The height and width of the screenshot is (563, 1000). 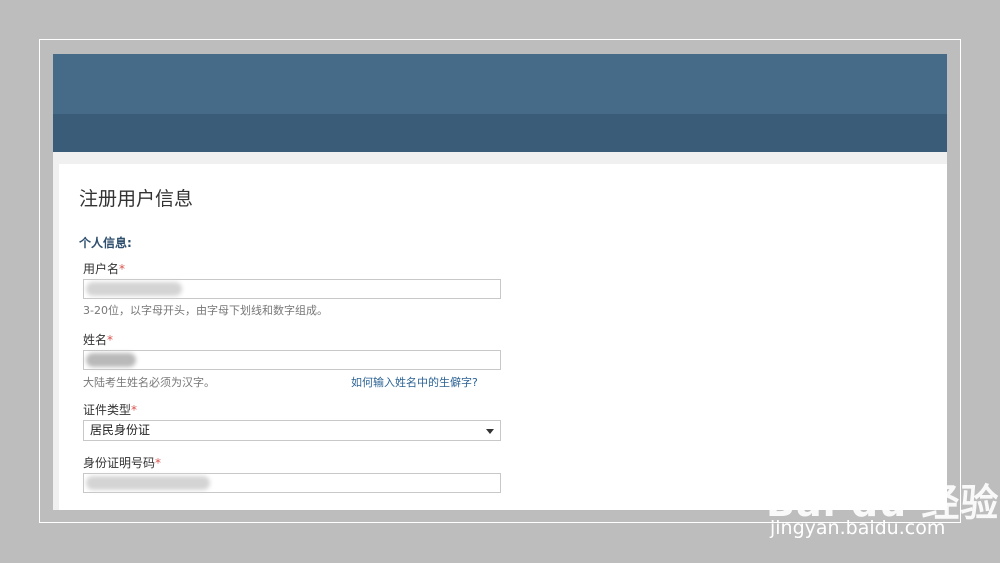 I want to click on section-heading-personal-info: 个人信息:, so click(x=105, y=243).